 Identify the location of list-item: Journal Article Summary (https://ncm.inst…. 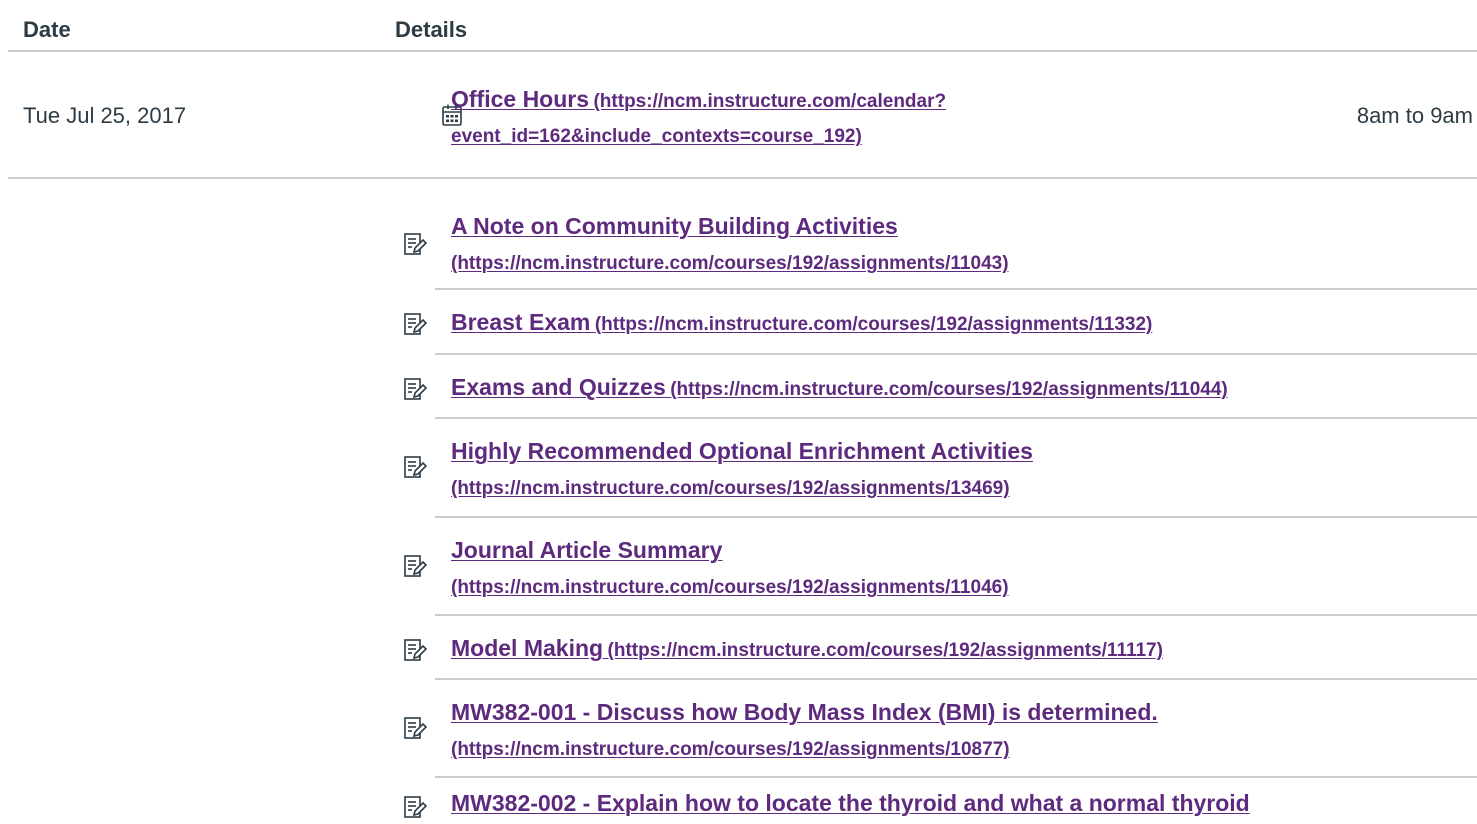
(940, 567).